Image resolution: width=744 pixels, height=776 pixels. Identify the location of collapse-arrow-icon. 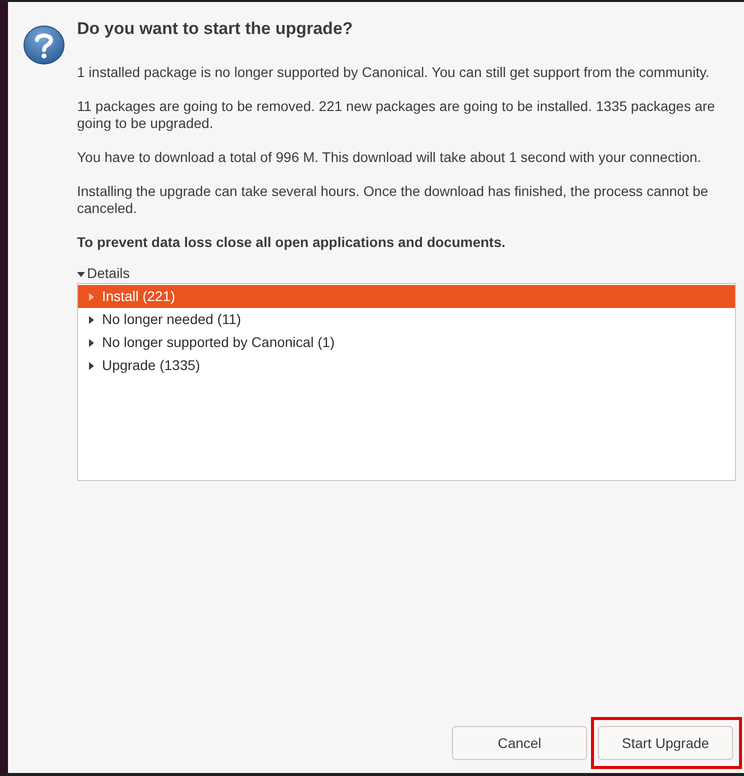
(81, 274).